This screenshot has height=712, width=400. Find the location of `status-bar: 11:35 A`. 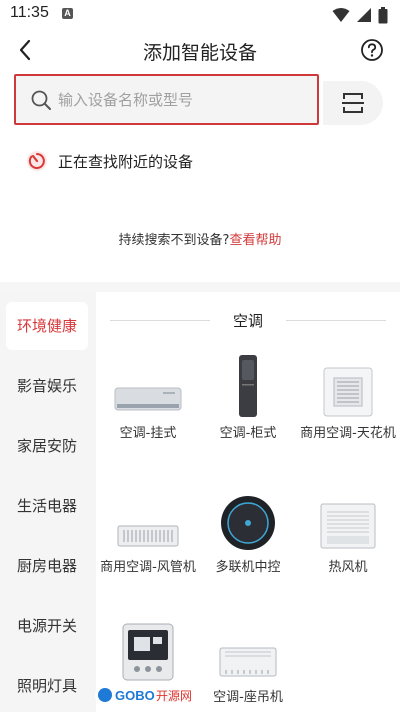

status-bar: 11:35 A is located at coordinates (200, 15).